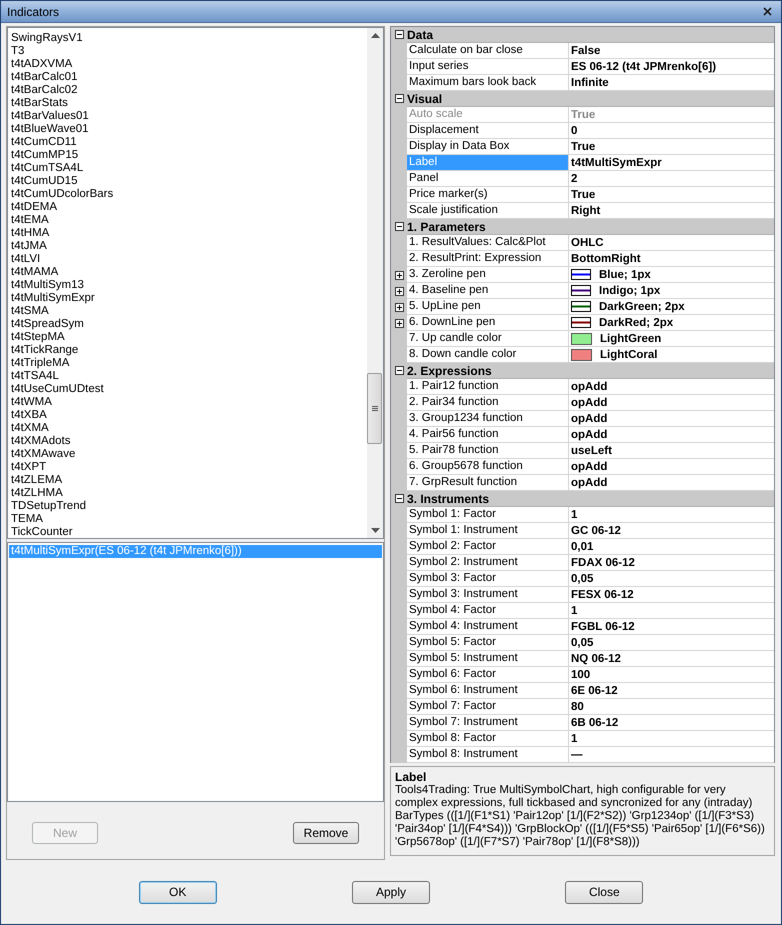  Describe the element at coordinates (189, 532) in the screenshot. I see `list-item: TickCounter` at that location.